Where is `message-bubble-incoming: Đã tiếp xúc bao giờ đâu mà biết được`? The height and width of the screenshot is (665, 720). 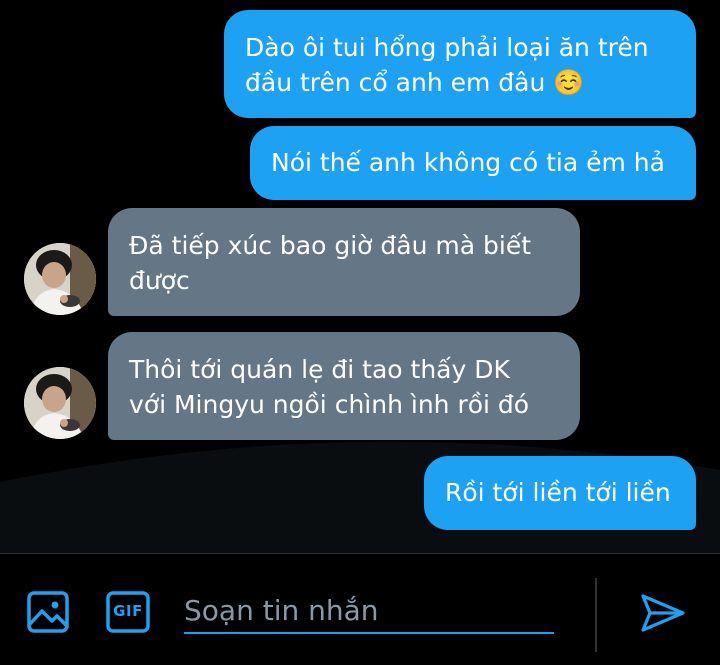 message-bubble-incoming: Đã tiếp xúc bao giờ đâu mà biết được is located at coordinates (344, 262).